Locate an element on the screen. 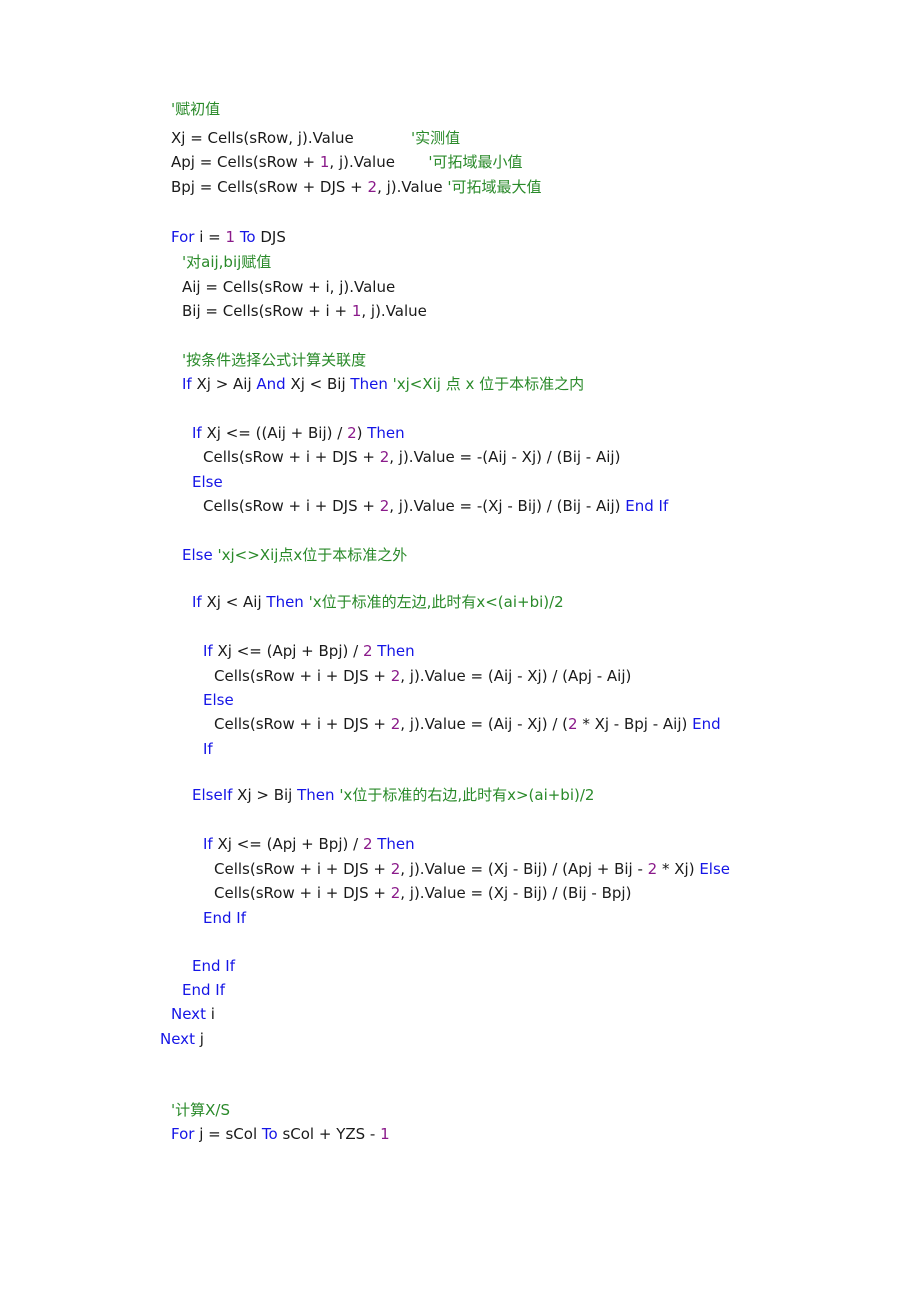 The image size is (920, 1302). comment-token: '对aij,bij赋值 is located at coordinates (227, 262).